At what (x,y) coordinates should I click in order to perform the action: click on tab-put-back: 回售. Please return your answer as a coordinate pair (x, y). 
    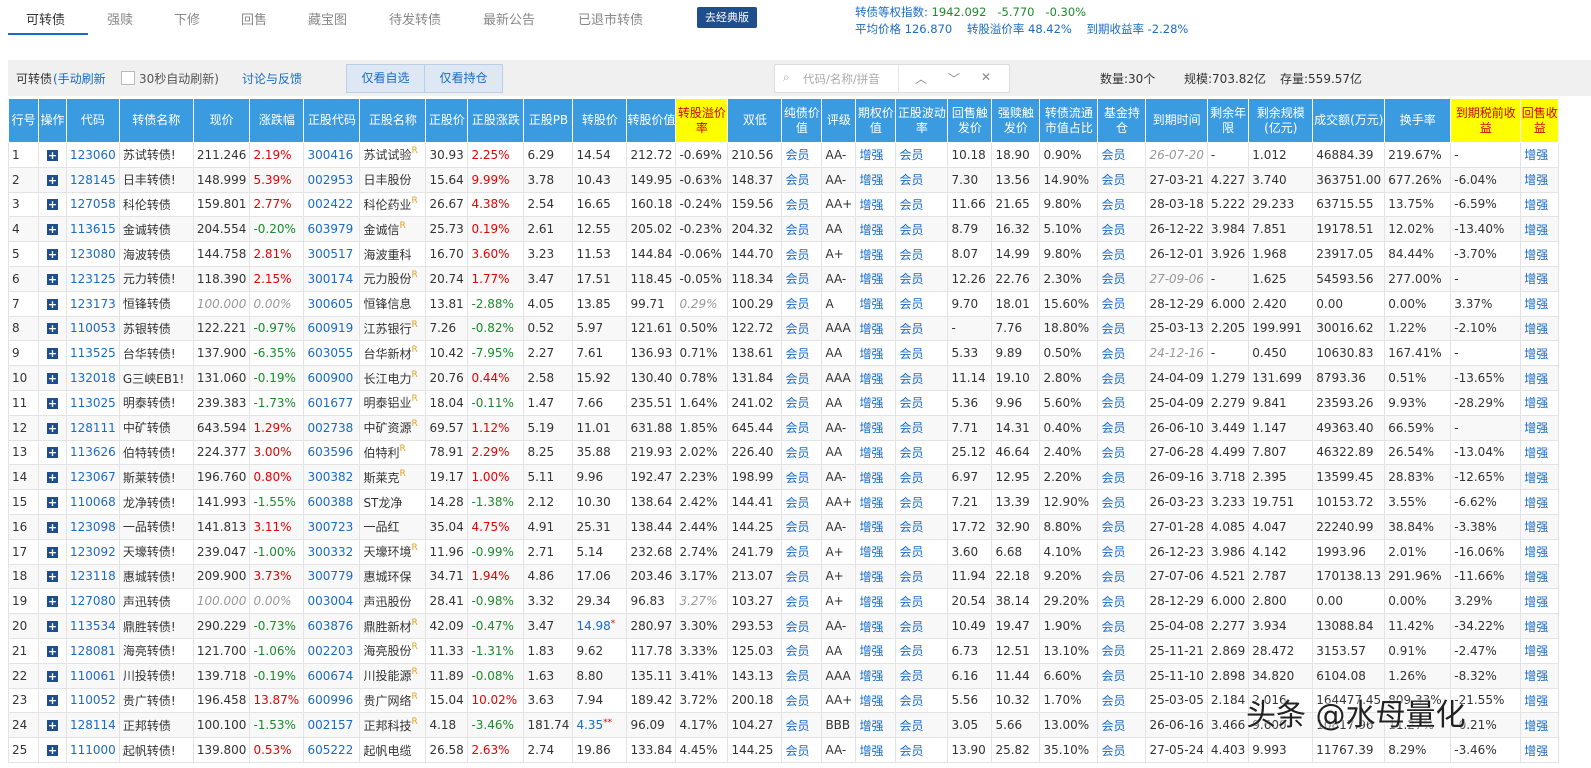
    Looking at the image, I should click on (254, 18).